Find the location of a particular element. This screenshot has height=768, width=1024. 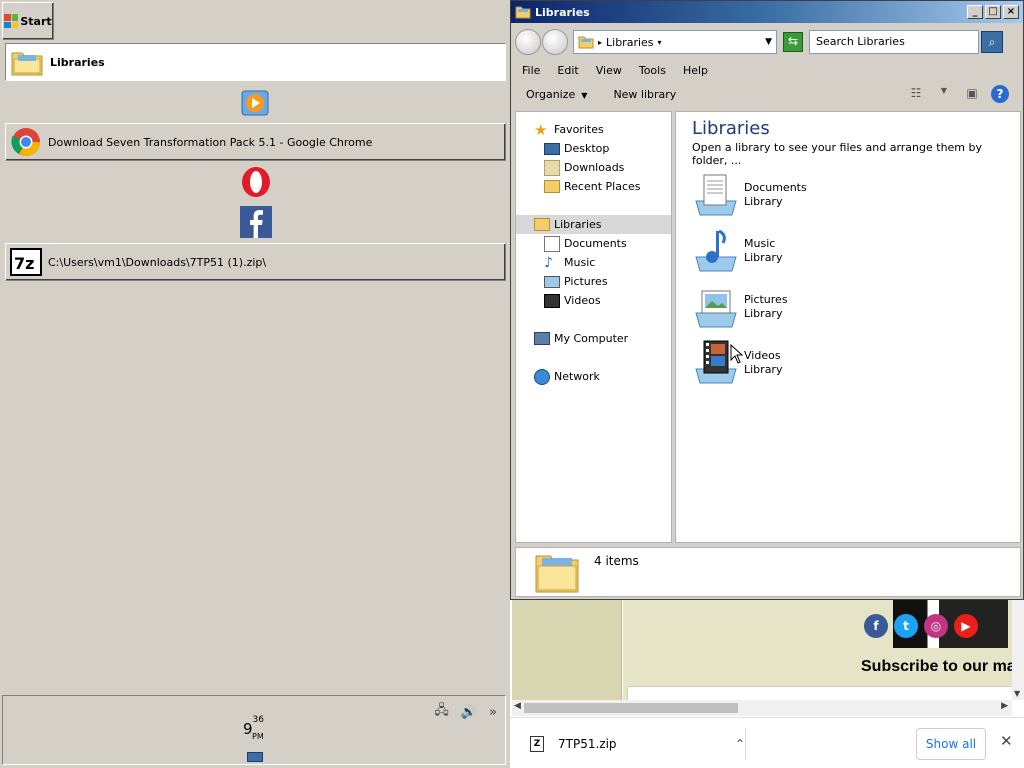

facebook-social-icon: f is located at coordinates (876, 626).